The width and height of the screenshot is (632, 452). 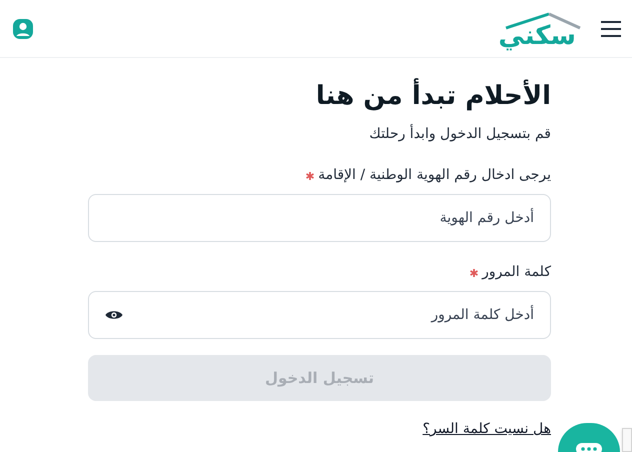 What do you see at coordinates (114, 315) in the screenshot?
I see `eye-icon` at bounding box center [114, 315].